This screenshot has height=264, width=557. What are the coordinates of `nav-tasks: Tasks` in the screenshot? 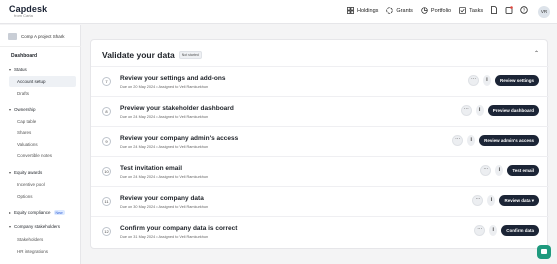 It's located at (471, 10).